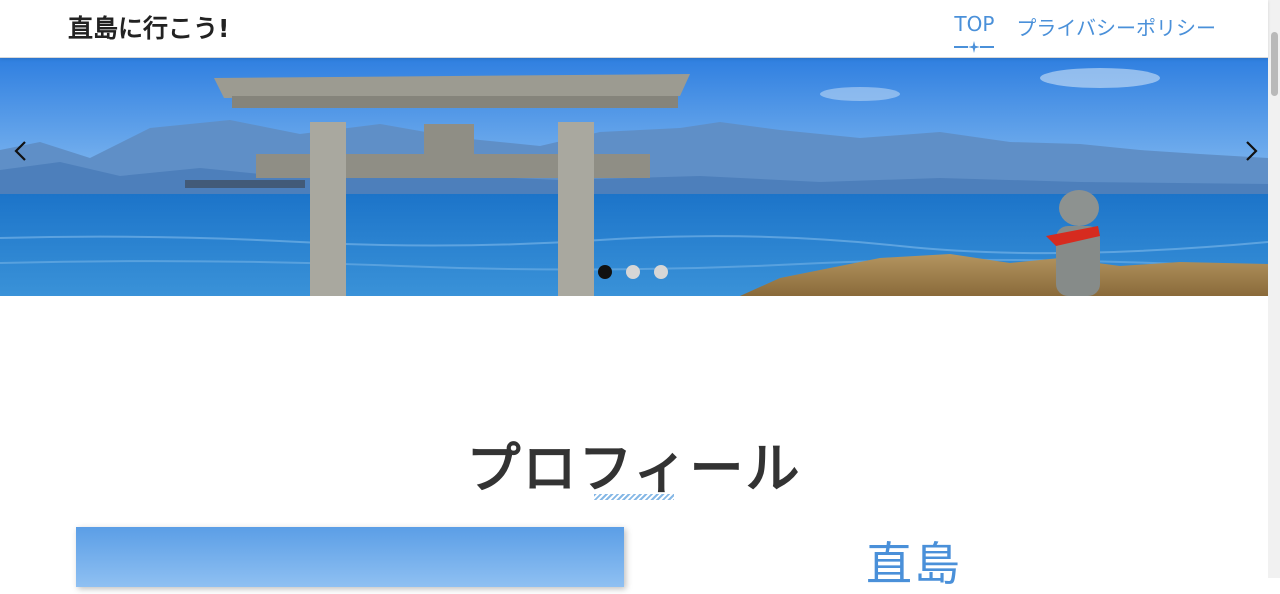 This screenshot has width=1280, height=594. I want to click on scrollbar-thumb, so click(1274, 64).